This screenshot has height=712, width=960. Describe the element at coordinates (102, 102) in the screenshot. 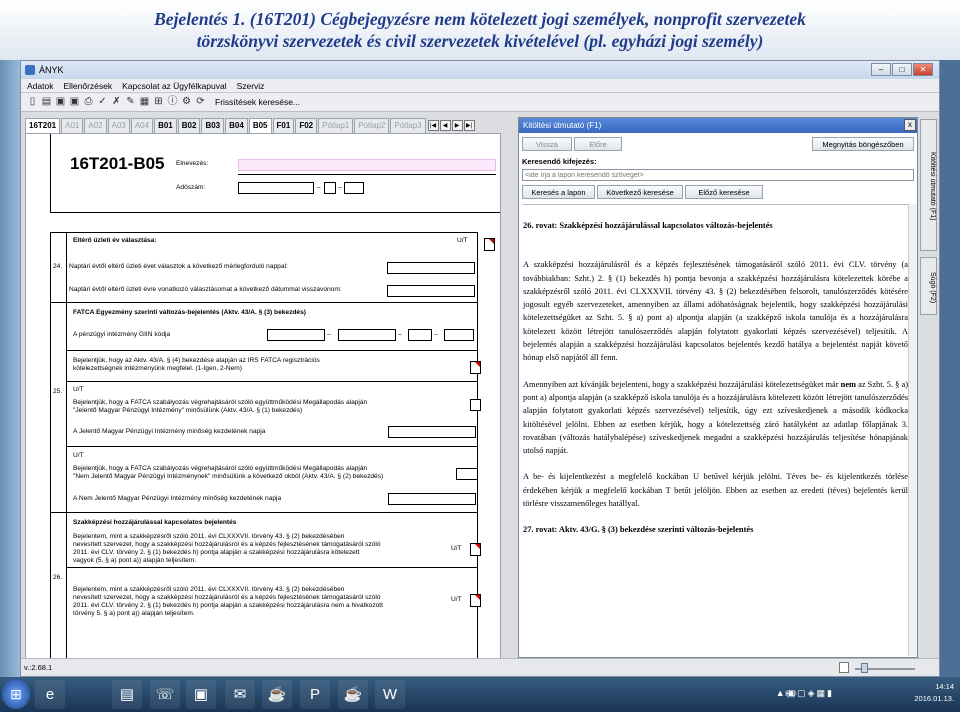

I see `check-icon: ✓` at that location.